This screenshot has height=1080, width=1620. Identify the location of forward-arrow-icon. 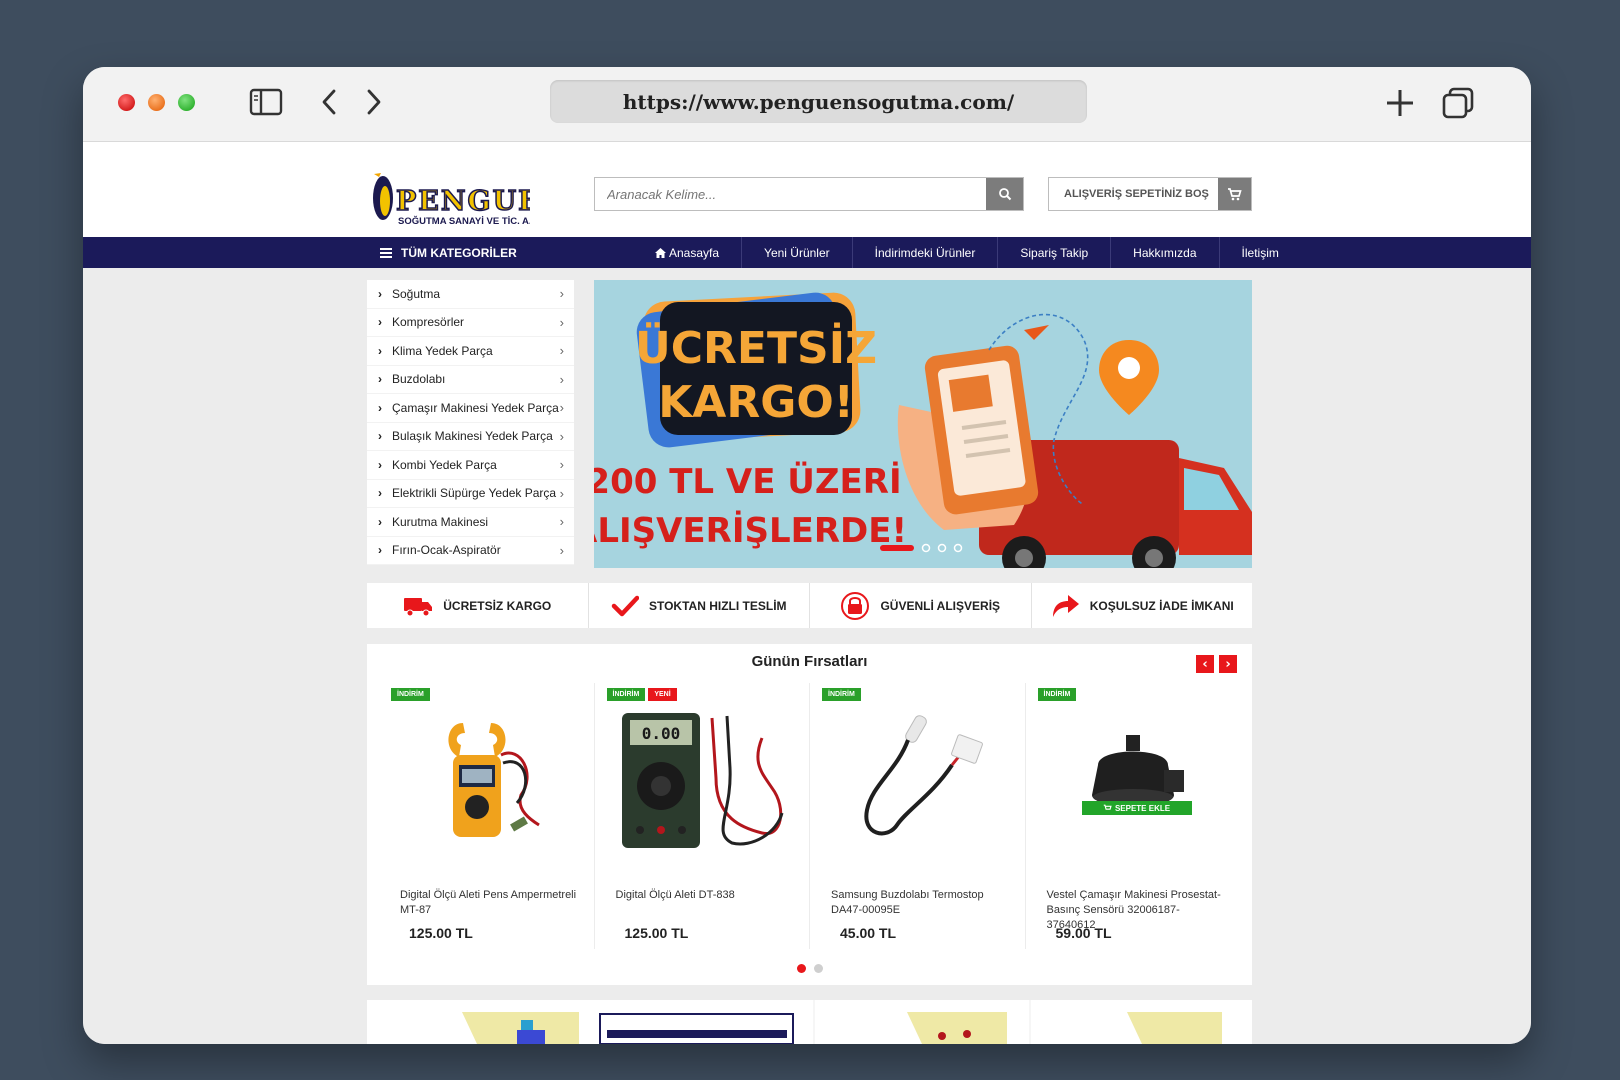
(374, 102).